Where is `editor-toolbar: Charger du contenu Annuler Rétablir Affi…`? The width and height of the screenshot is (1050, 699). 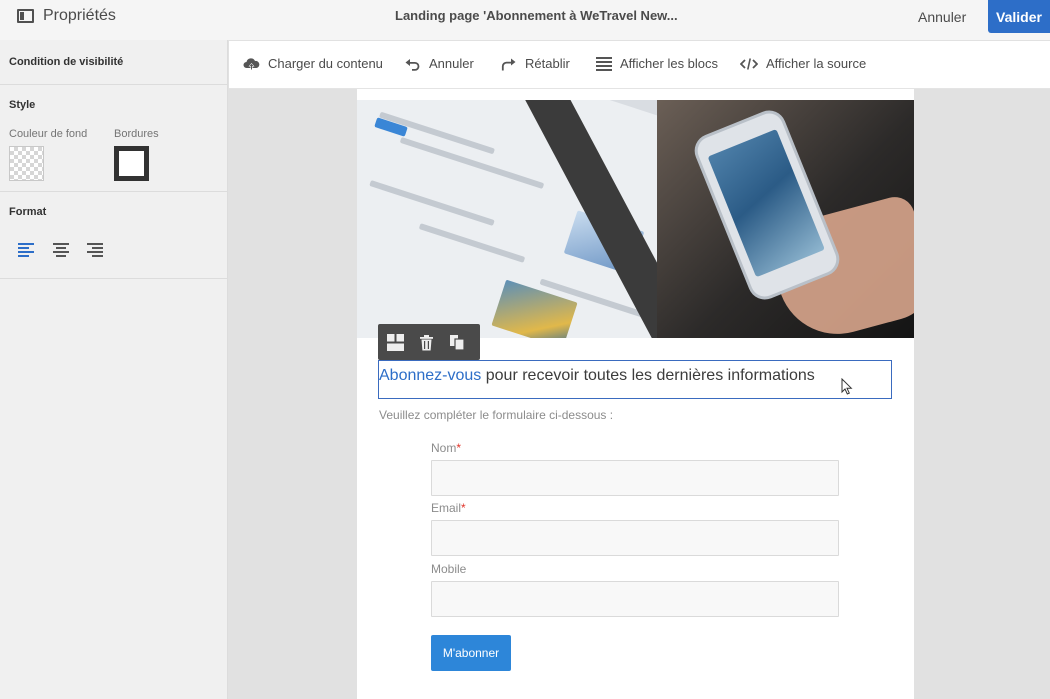
editor-toolbar: Charger du contenu Annuler Rétablir Affi… is located at coordinates (639, 65).